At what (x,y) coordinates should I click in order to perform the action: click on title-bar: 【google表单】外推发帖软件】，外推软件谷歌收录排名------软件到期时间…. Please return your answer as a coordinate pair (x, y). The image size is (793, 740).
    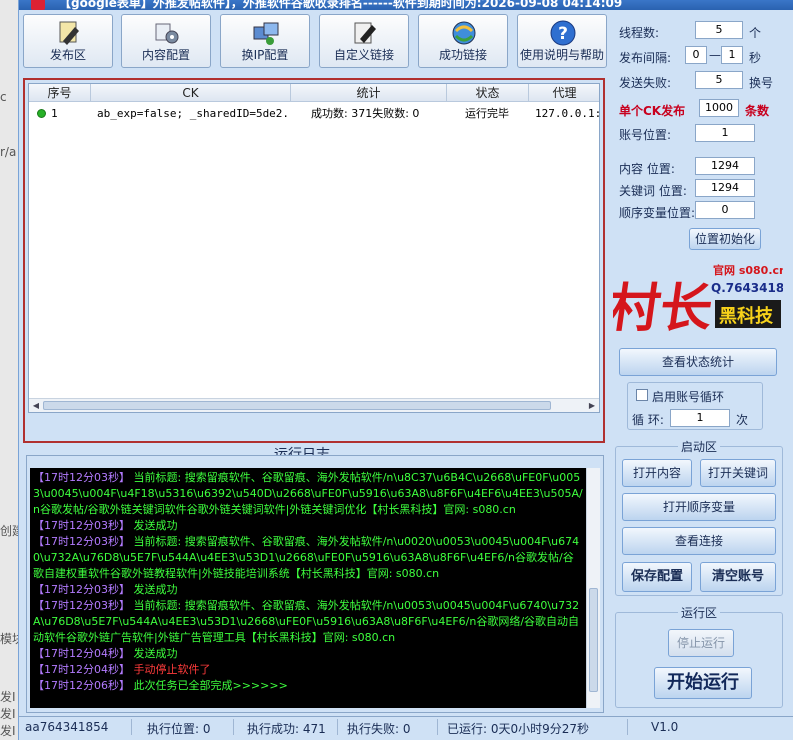
    Looking at the image, I should click on (406, 5).